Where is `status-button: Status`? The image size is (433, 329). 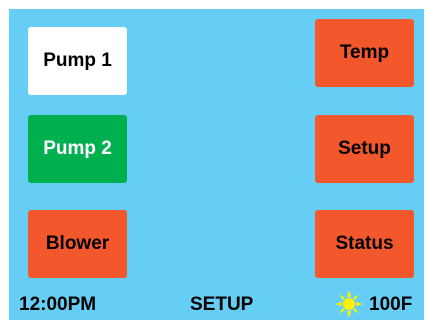
status-button: Status is located at coordinates (364, 244).